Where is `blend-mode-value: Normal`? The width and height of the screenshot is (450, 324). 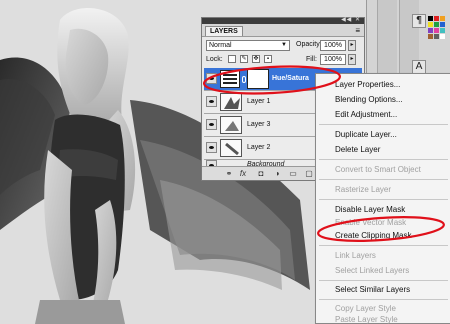 blend-mode-value: Normal is located at coordinates (220, 45).